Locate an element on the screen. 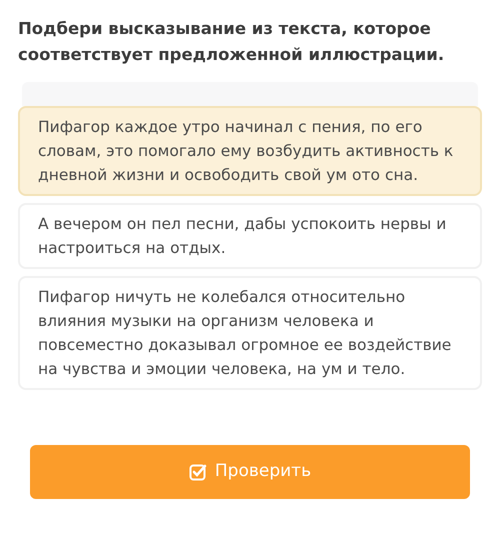 This screenshot has height=550, width=500. checkbox-icon is located at coordinates (197, 472).